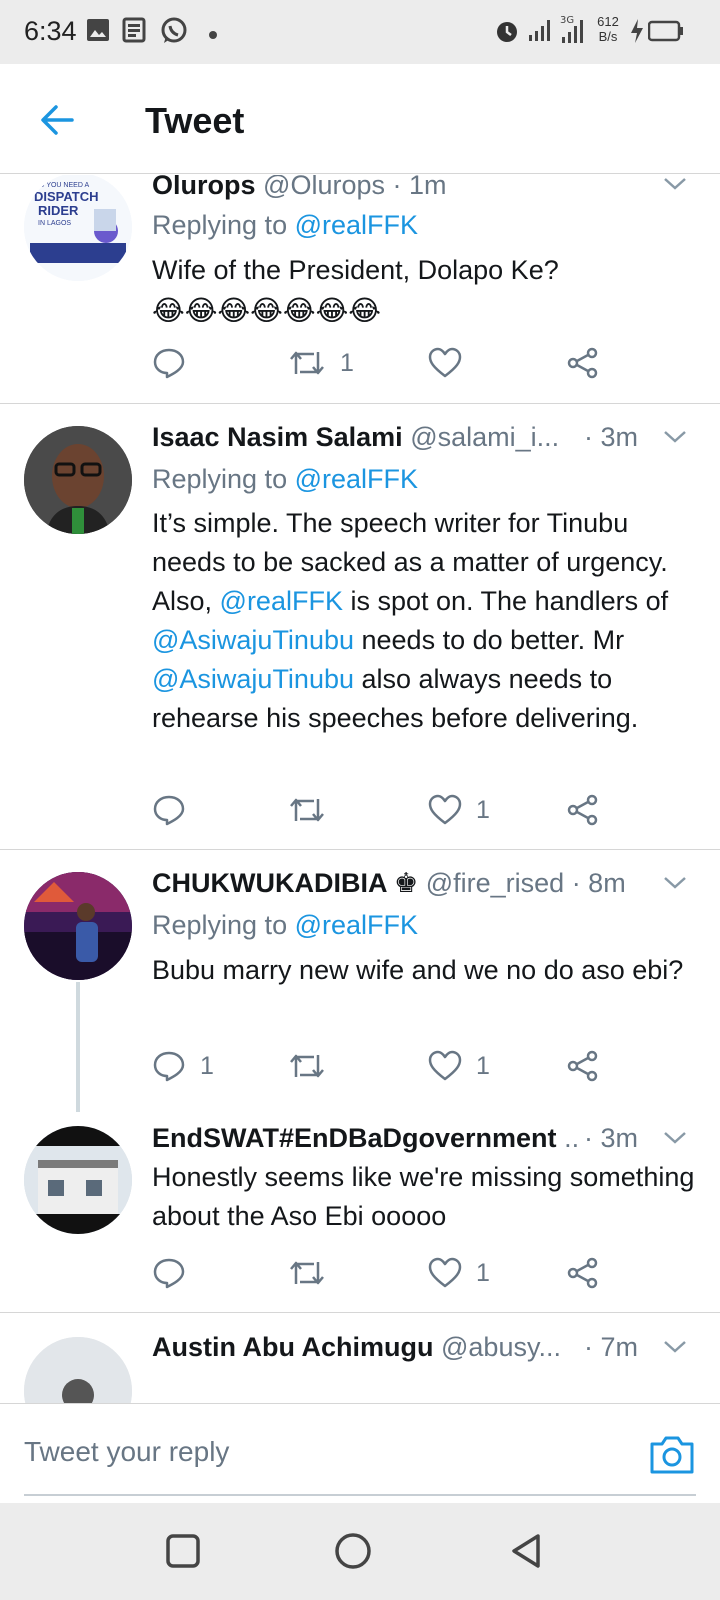 This screenshot has width=720, height=1600. I want to click on recents-button, so click(183, 1551).